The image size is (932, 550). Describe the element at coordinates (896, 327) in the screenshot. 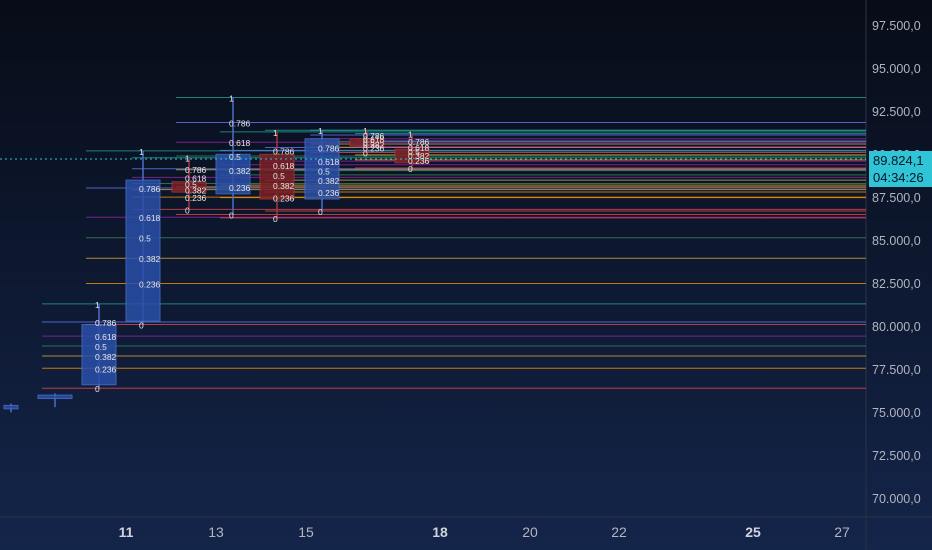

I see `price-axis-label: 80.000,0` at that location.